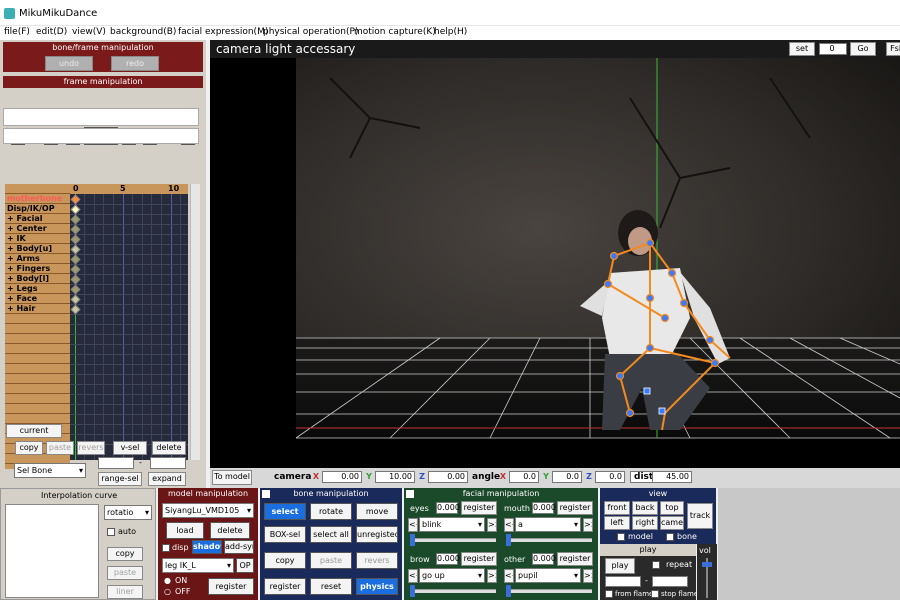 Image resolution: width=900 pixels, height=600 pixels. What do you see at coordinates (479, 559) in the screenshot?
I see `brow-register-button: register` at bounding box center [479, 559].